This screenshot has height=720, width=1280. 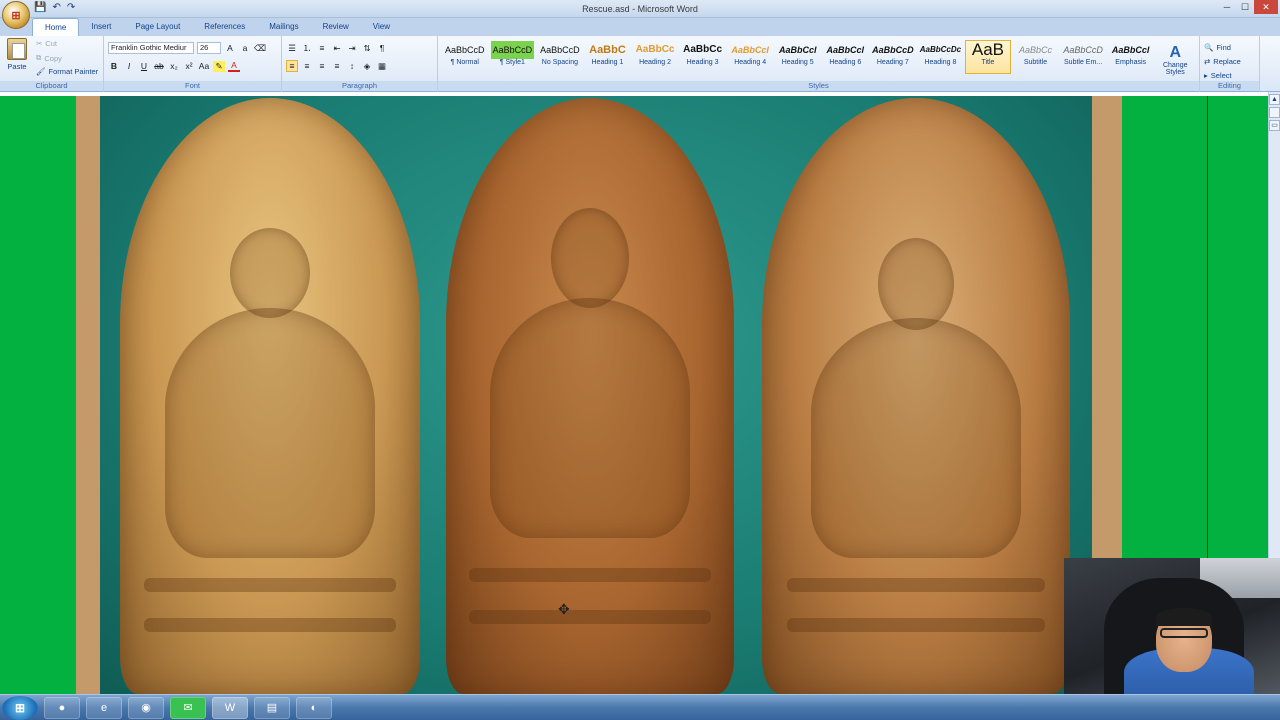 What do you see at coordinates (1131, 57) in the screenshot?
I see `style-emphasis: AaBbCcl Emphasis` at bounding box center [1131, 57].